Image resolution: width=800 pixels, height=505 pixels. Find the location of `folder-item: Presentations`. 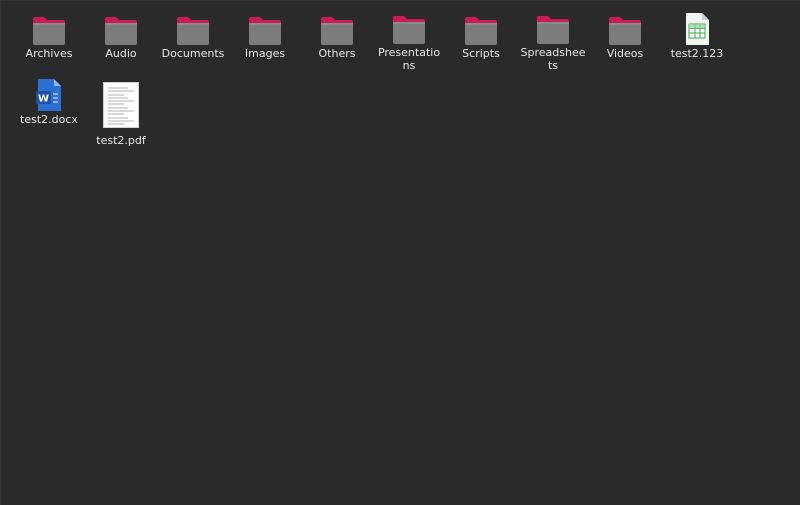

folder-item: Presentations is located at coordinates (409, 42).